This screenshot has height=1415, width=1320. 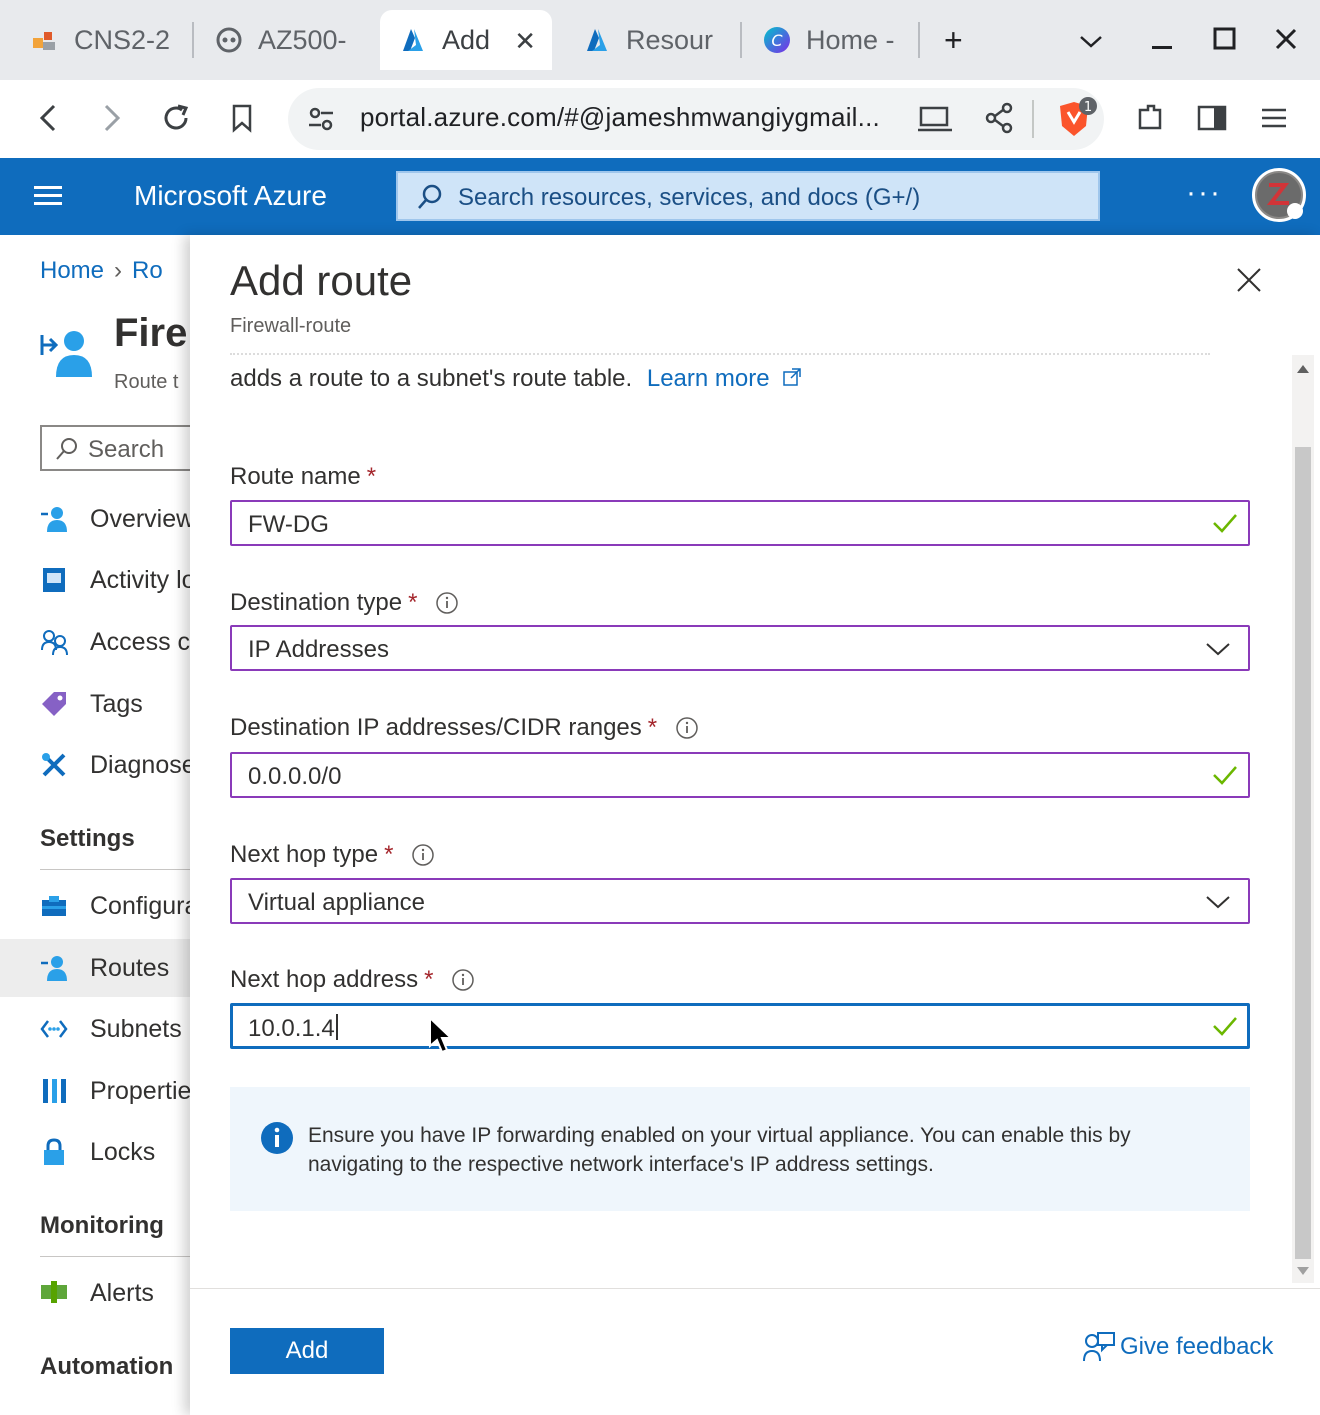 What do you see at coordinates (720, 378) in the screenshot?
I see `learn-more-link: Learn more` at bounding box center [720, 378].